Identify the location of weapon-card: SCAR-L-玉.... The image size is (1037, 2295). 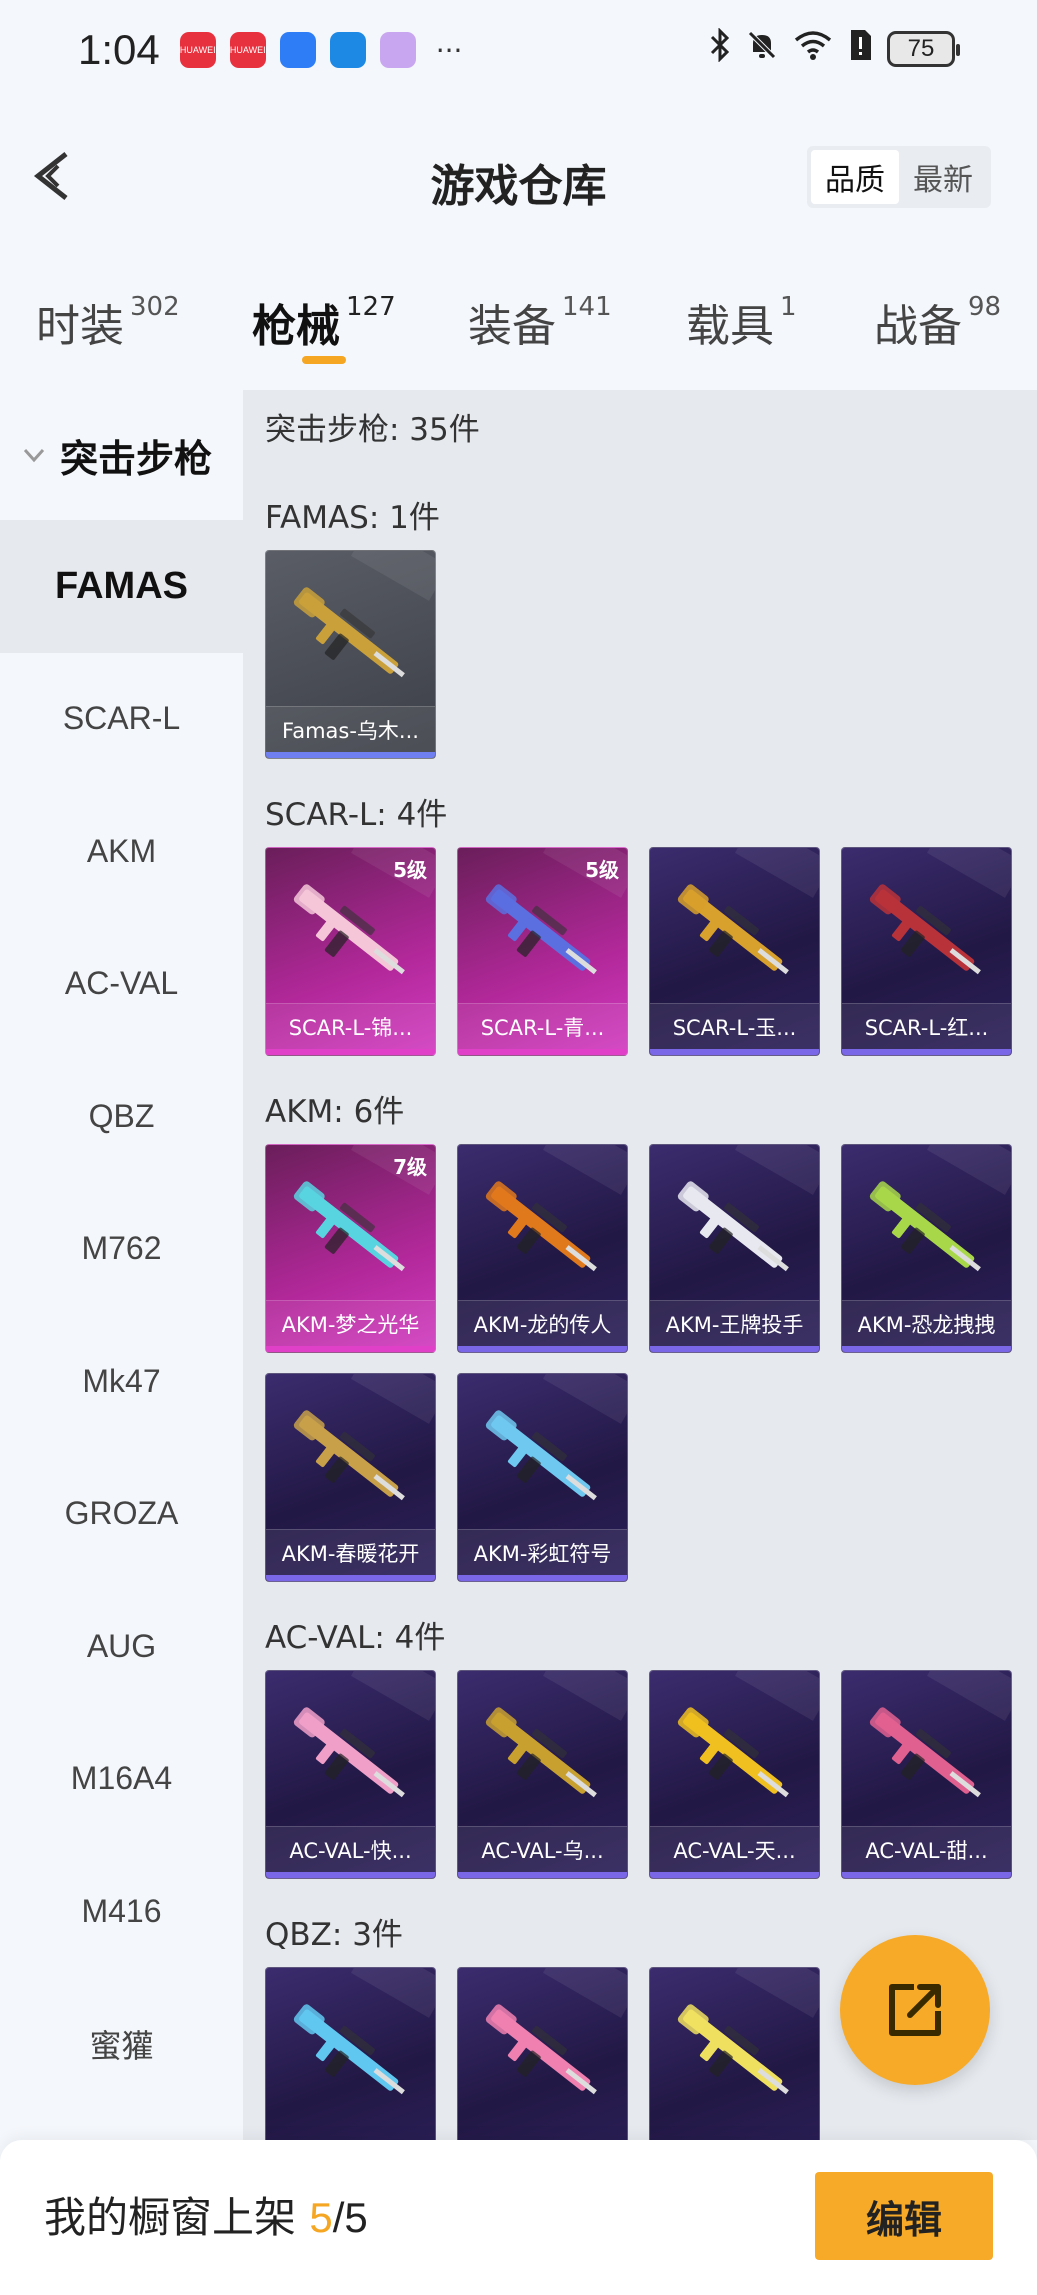
(734, 951).